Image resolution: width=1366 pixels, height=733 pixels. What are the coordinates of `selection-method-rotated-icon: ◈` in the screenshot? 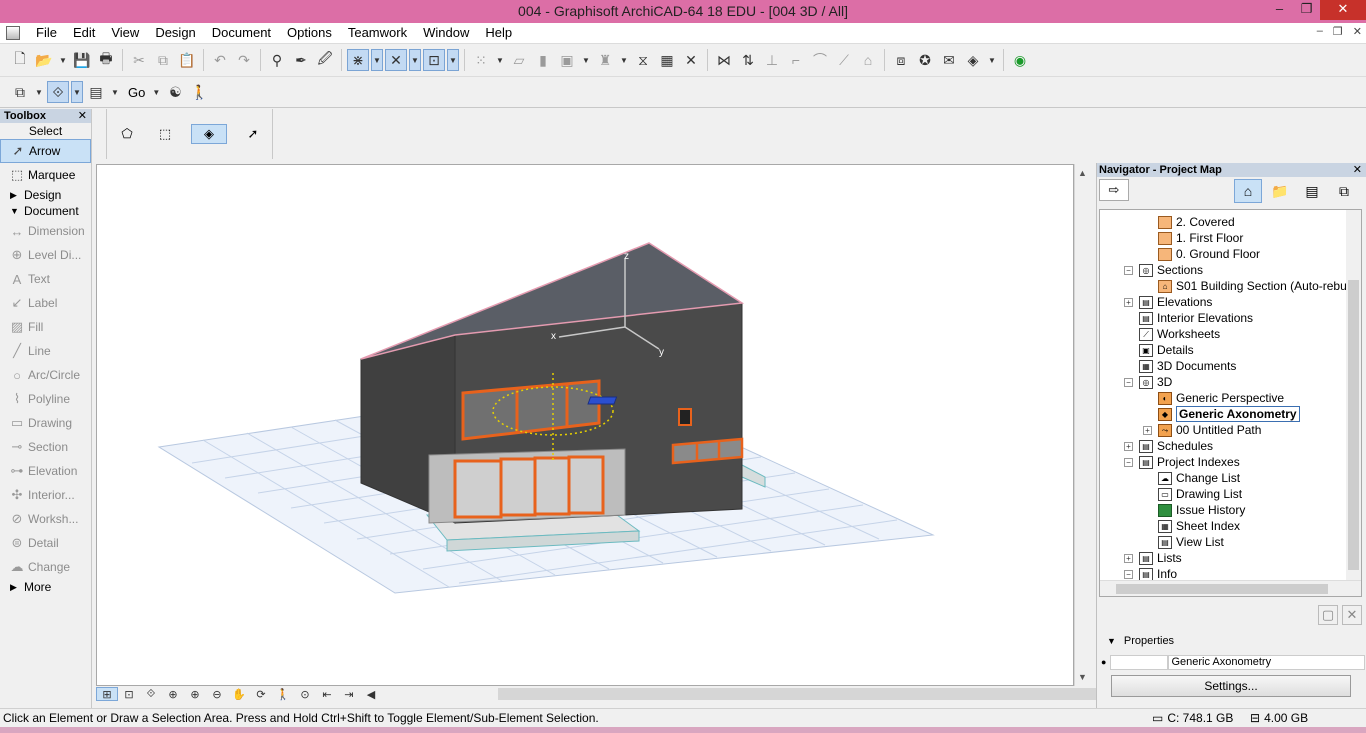 It's located at (209, 134).